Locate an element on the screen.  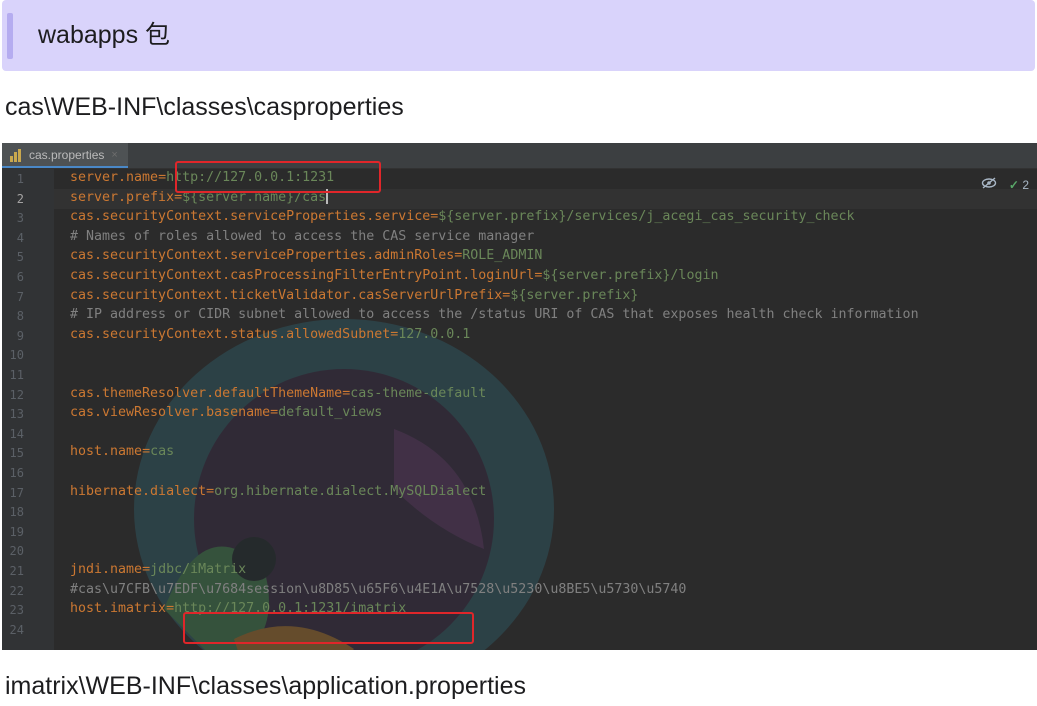
check-icon: ✓ is located at coordinates (1013, 184).